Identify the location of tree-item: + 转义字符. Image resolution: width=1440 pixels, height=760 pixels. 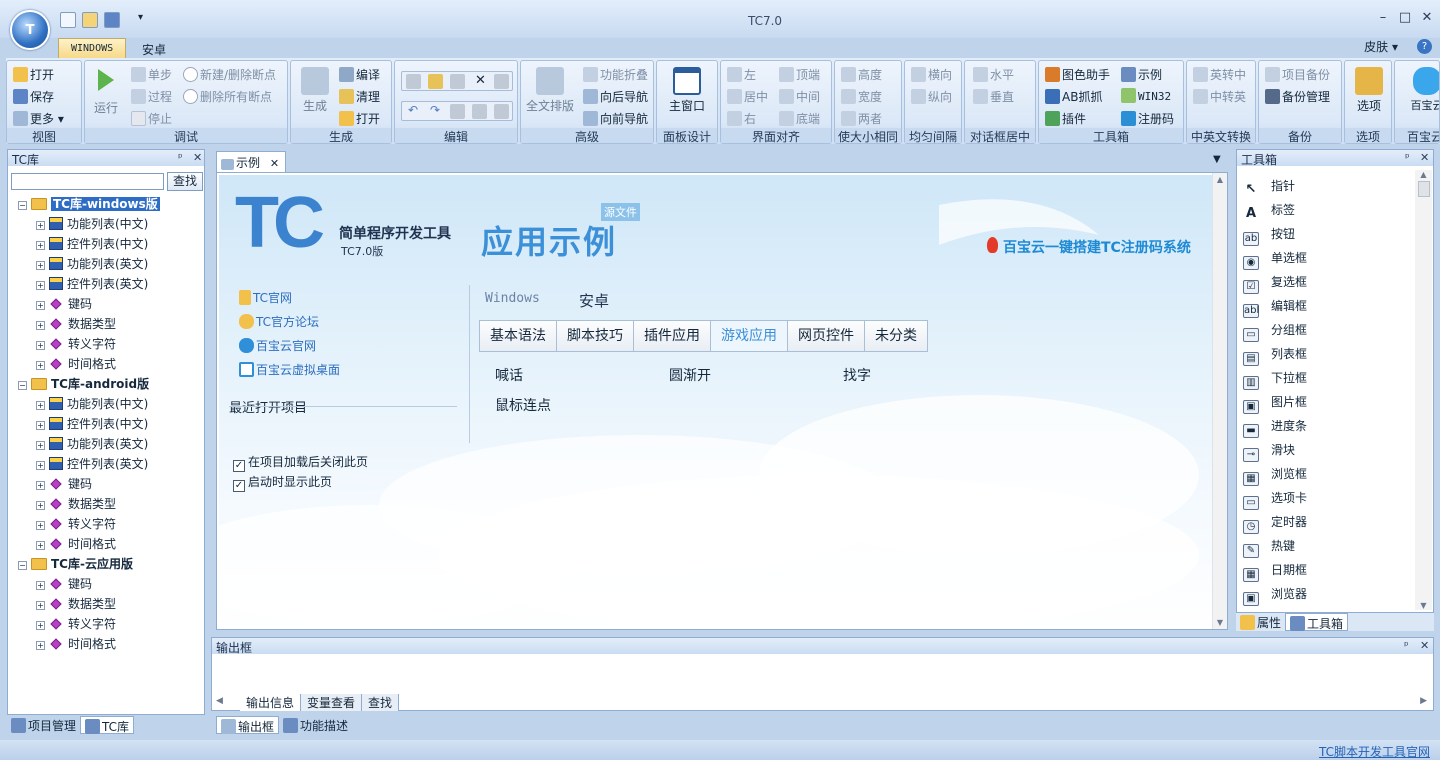
(76, 624).